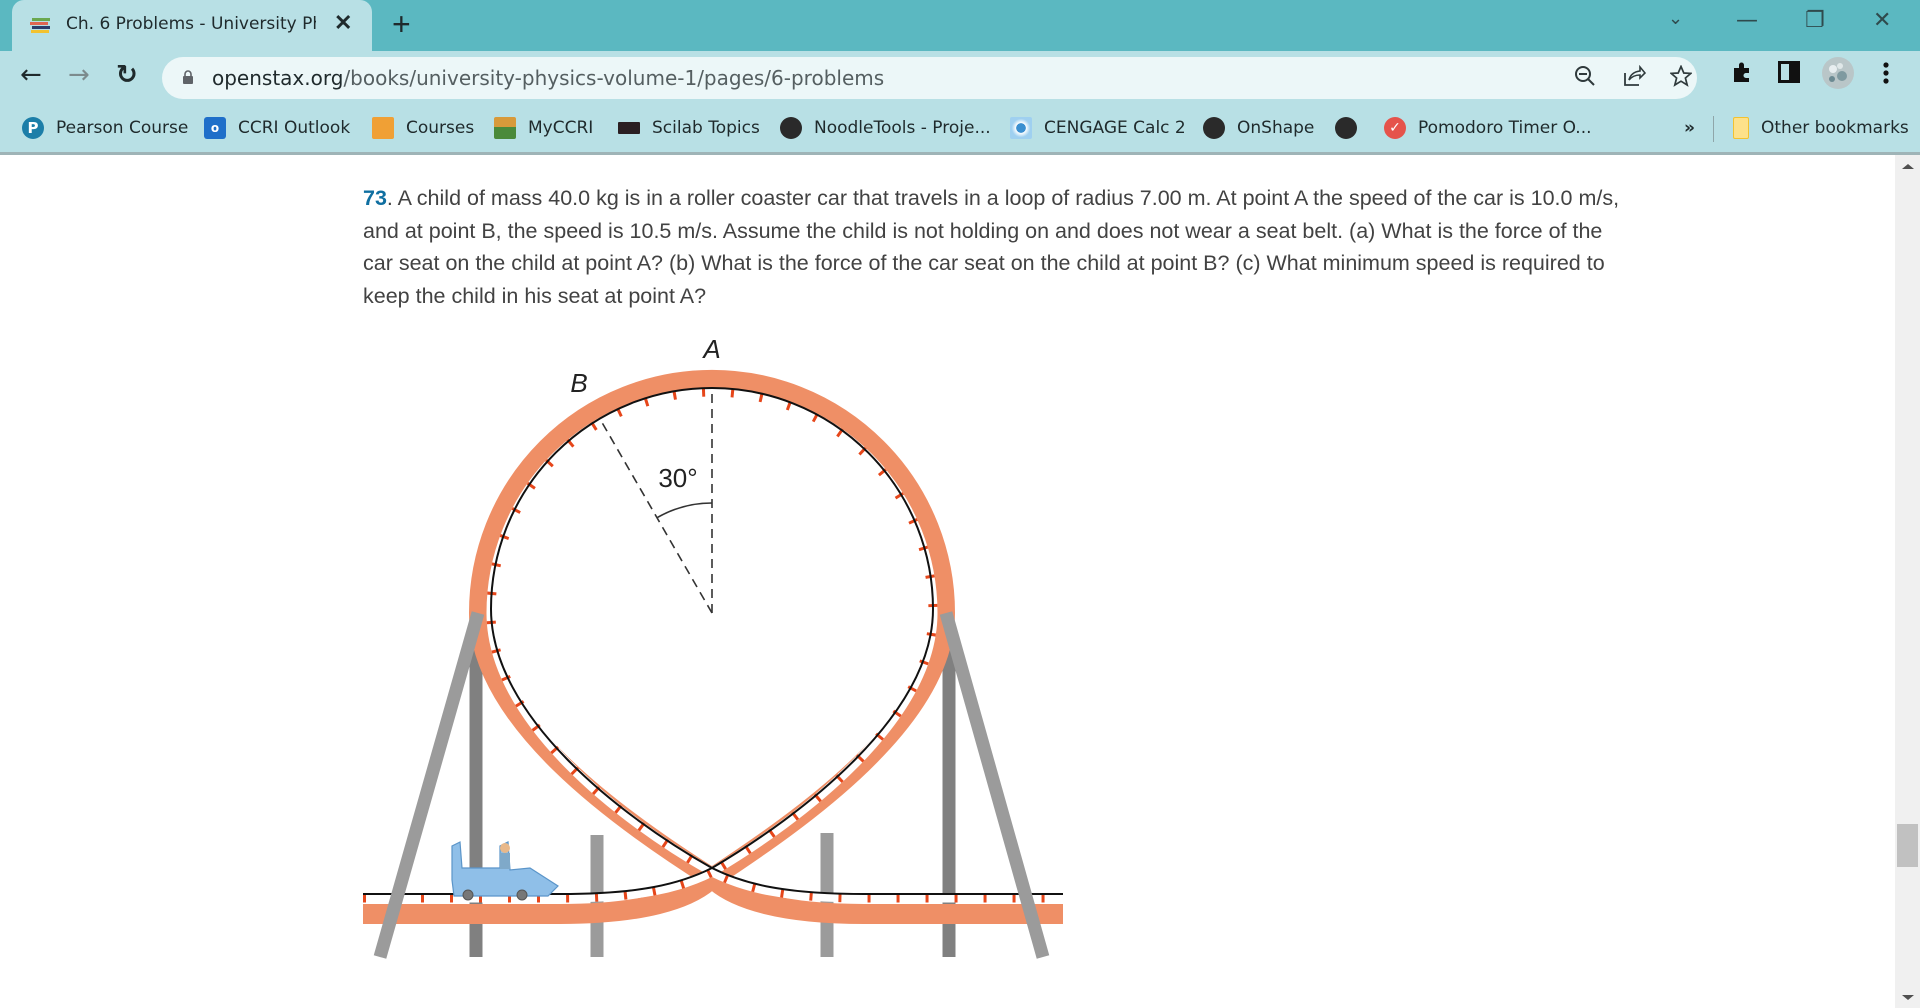 This screenshot has height=1008, width=1920. Describe the element at coordinates (1689, 128) in the screenshot. I see `bookmarks-overflow-button: »` at that location.